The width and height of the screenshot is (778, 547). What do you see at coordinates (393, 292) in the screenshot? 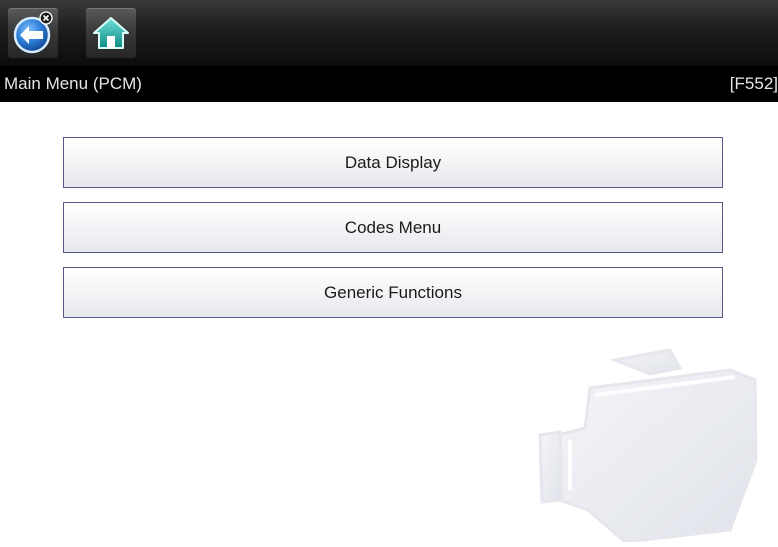
I see `generic-functions-button: Generic Functions` at bounding box center [393, 292].